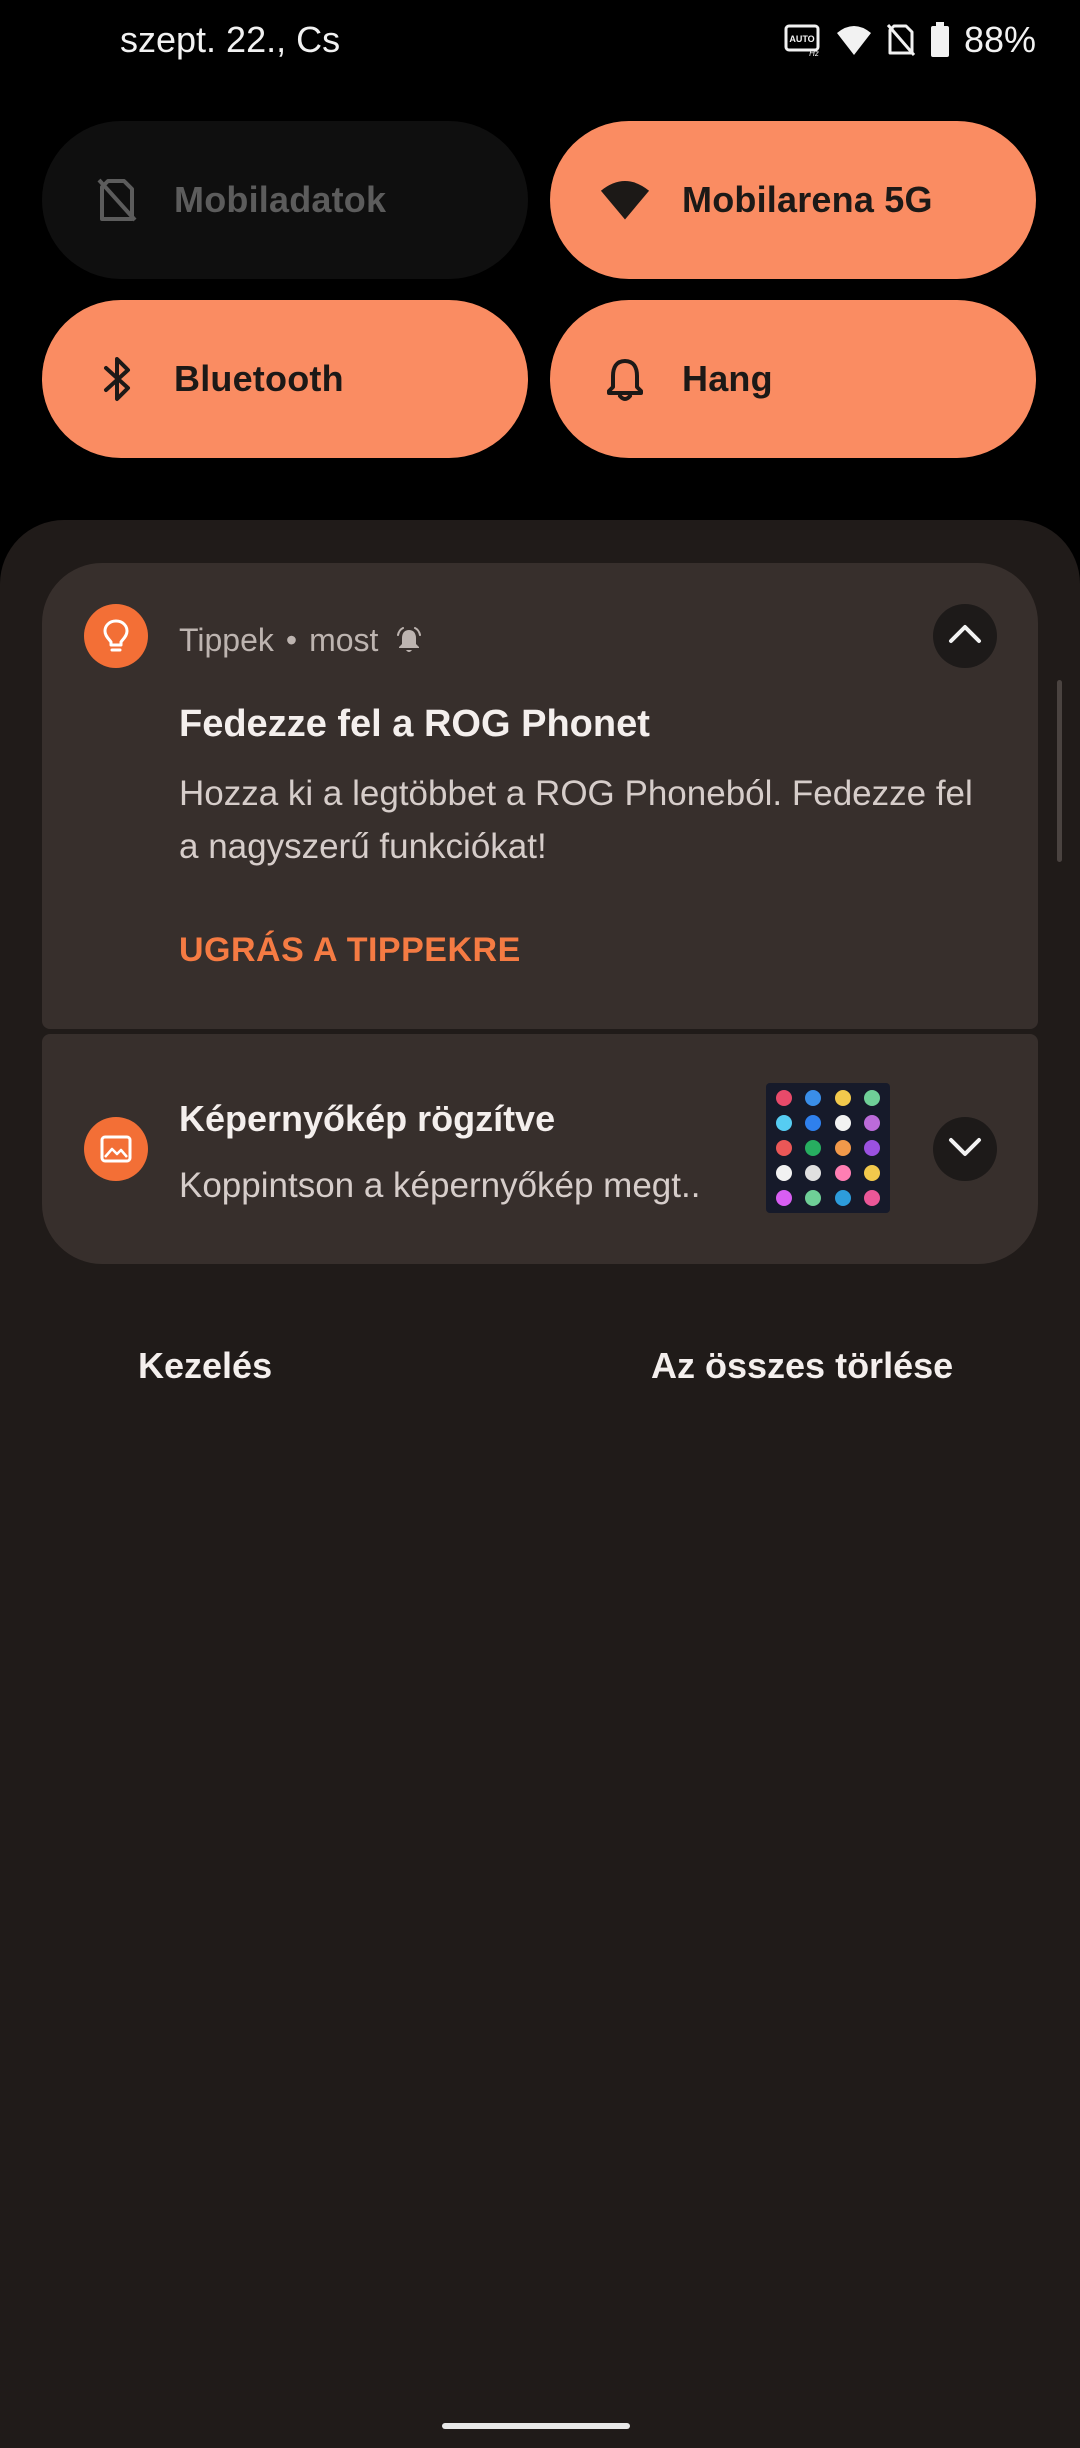 Image resolution: width=1080 pixels, height=2448 pixels. I want to click on notification-title: Fedezze fel a ROG Phonet, so click(414, 724).